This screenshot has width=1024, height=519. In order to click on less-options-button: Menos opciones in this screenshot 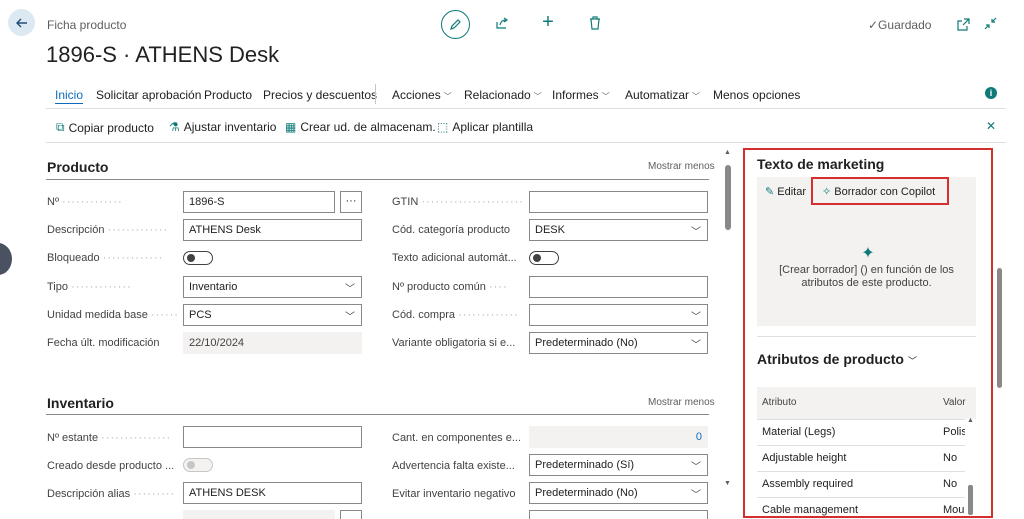, I will do `click(756, 95)`.